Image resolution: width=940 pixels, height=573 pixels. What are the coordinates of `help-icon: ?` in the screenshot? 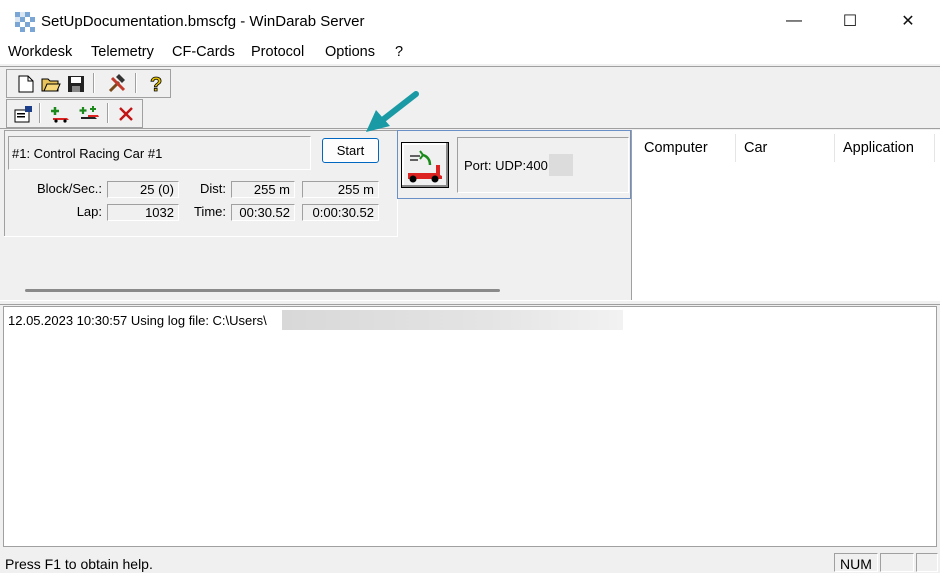 It's located at (156, 84).